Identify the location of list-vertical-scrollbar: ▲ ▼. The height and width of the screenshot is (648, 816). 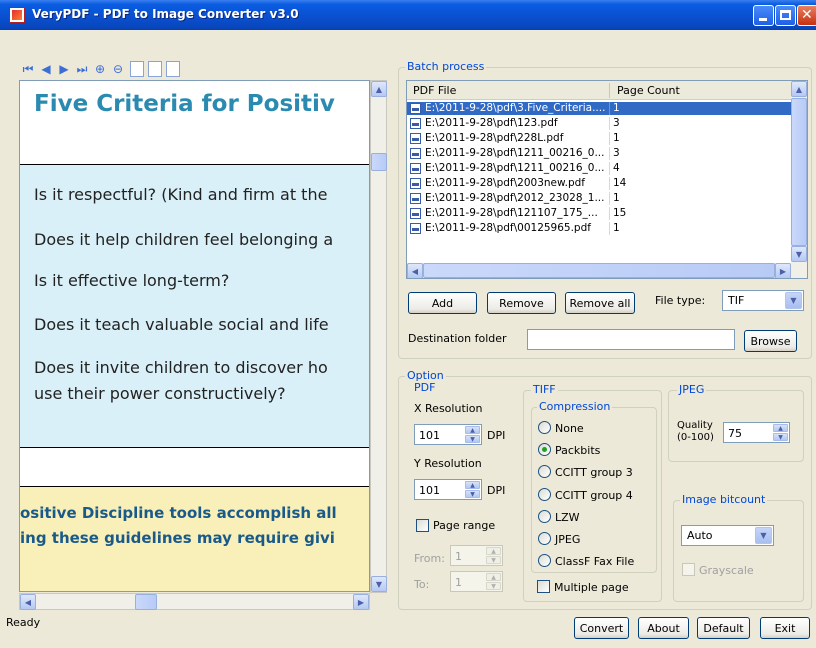
(799, 172).